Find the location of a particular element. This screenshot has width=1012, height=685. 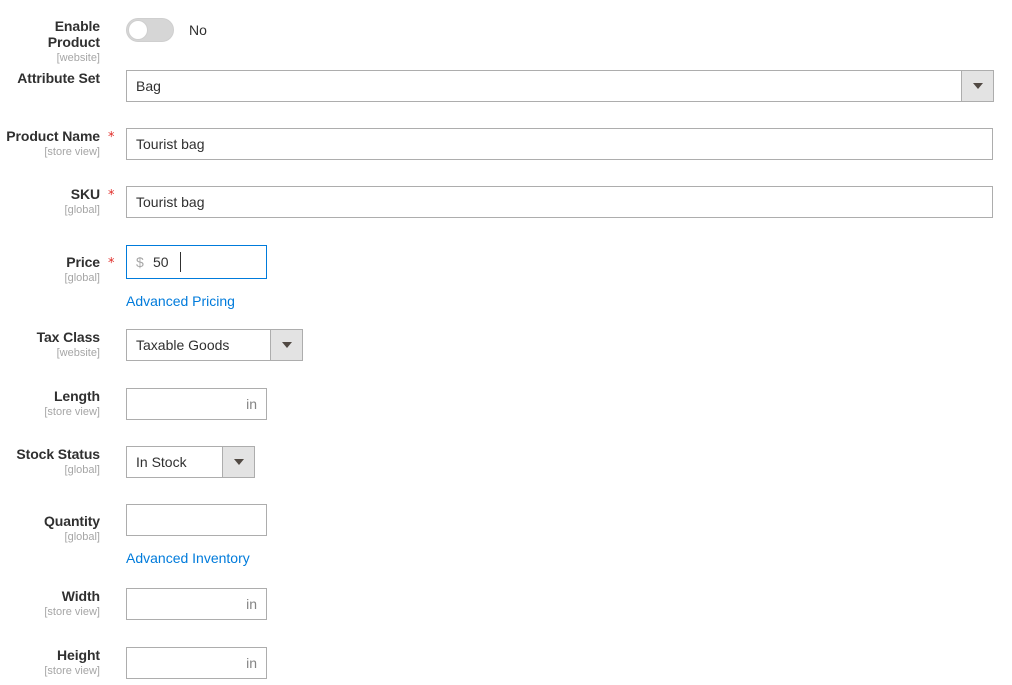

label-text: Width is located at coordinates (80, 596).